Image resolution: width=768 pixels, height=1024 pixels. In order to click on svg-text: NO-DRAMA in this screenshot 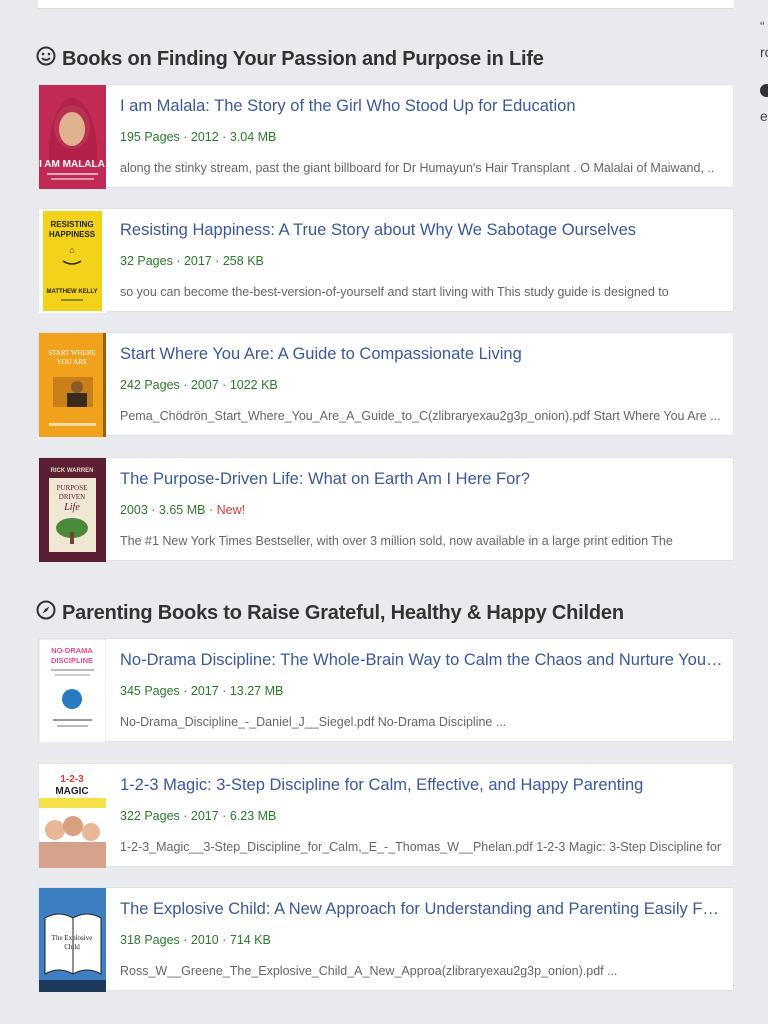, I will do `click(72, 650)`.